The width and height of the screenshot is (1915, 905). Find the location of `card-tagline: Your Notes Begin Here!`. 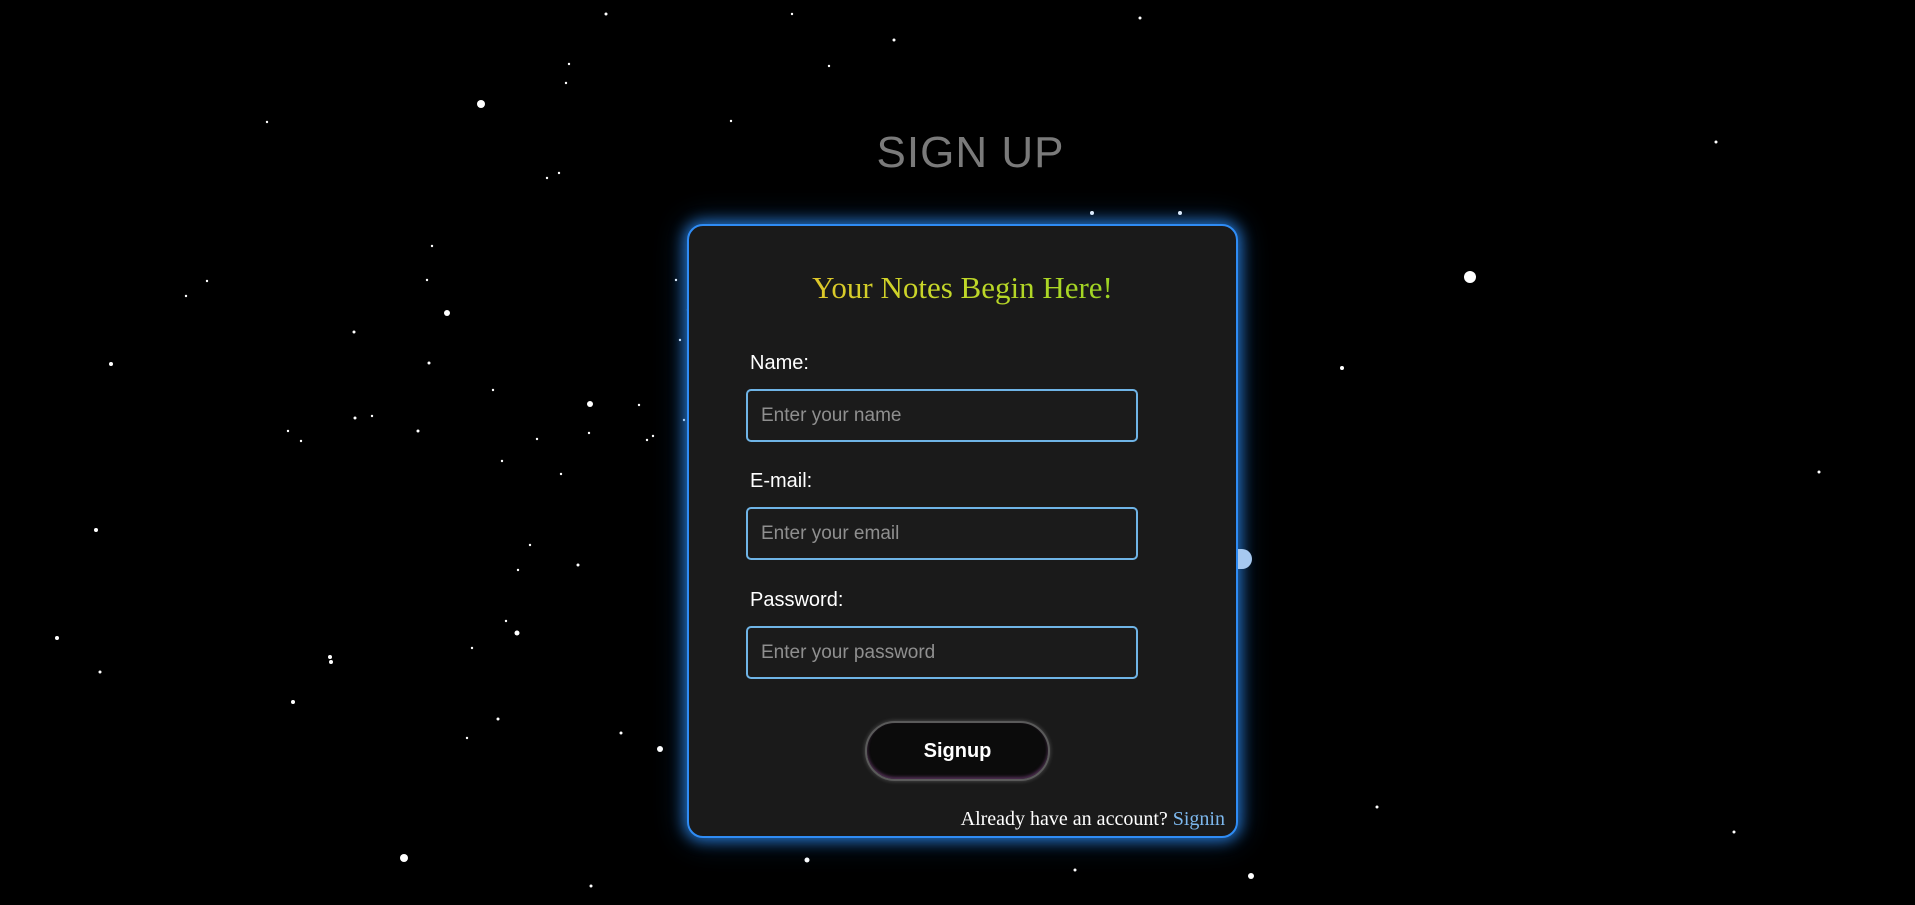

card-tagline: Your Notes Begin Here! is located at coordinates (962, 288).